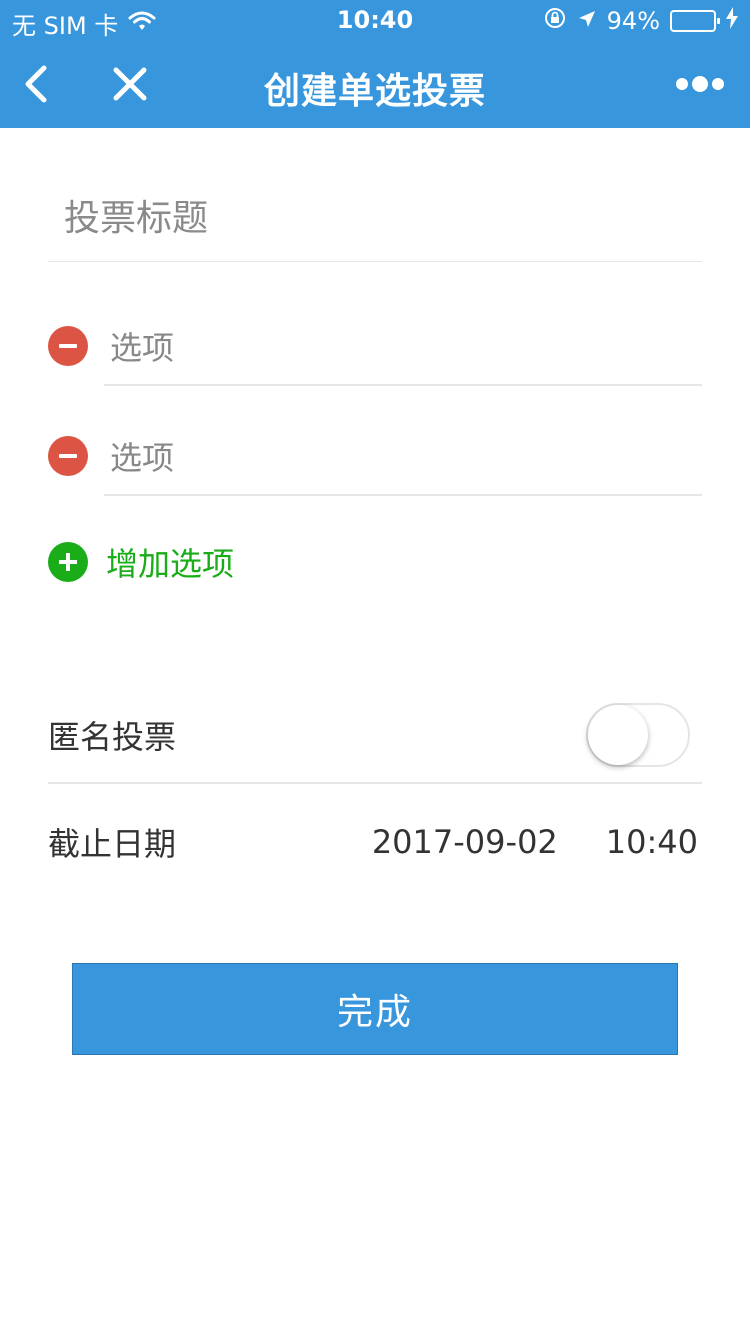  Describe the element at coordinates (375, 1009) in the screenshot. I see `done-button: 完成` at that location.